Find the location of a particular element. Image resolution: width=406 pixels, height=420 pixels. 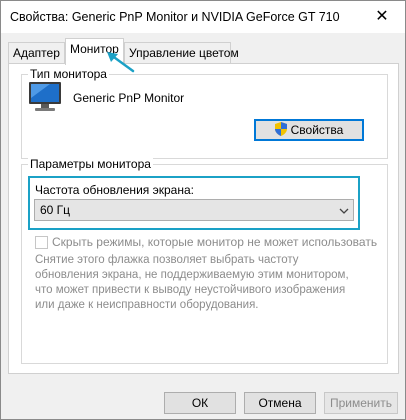

cancel-button-label: Отмена is located at coordinates (280, 403).